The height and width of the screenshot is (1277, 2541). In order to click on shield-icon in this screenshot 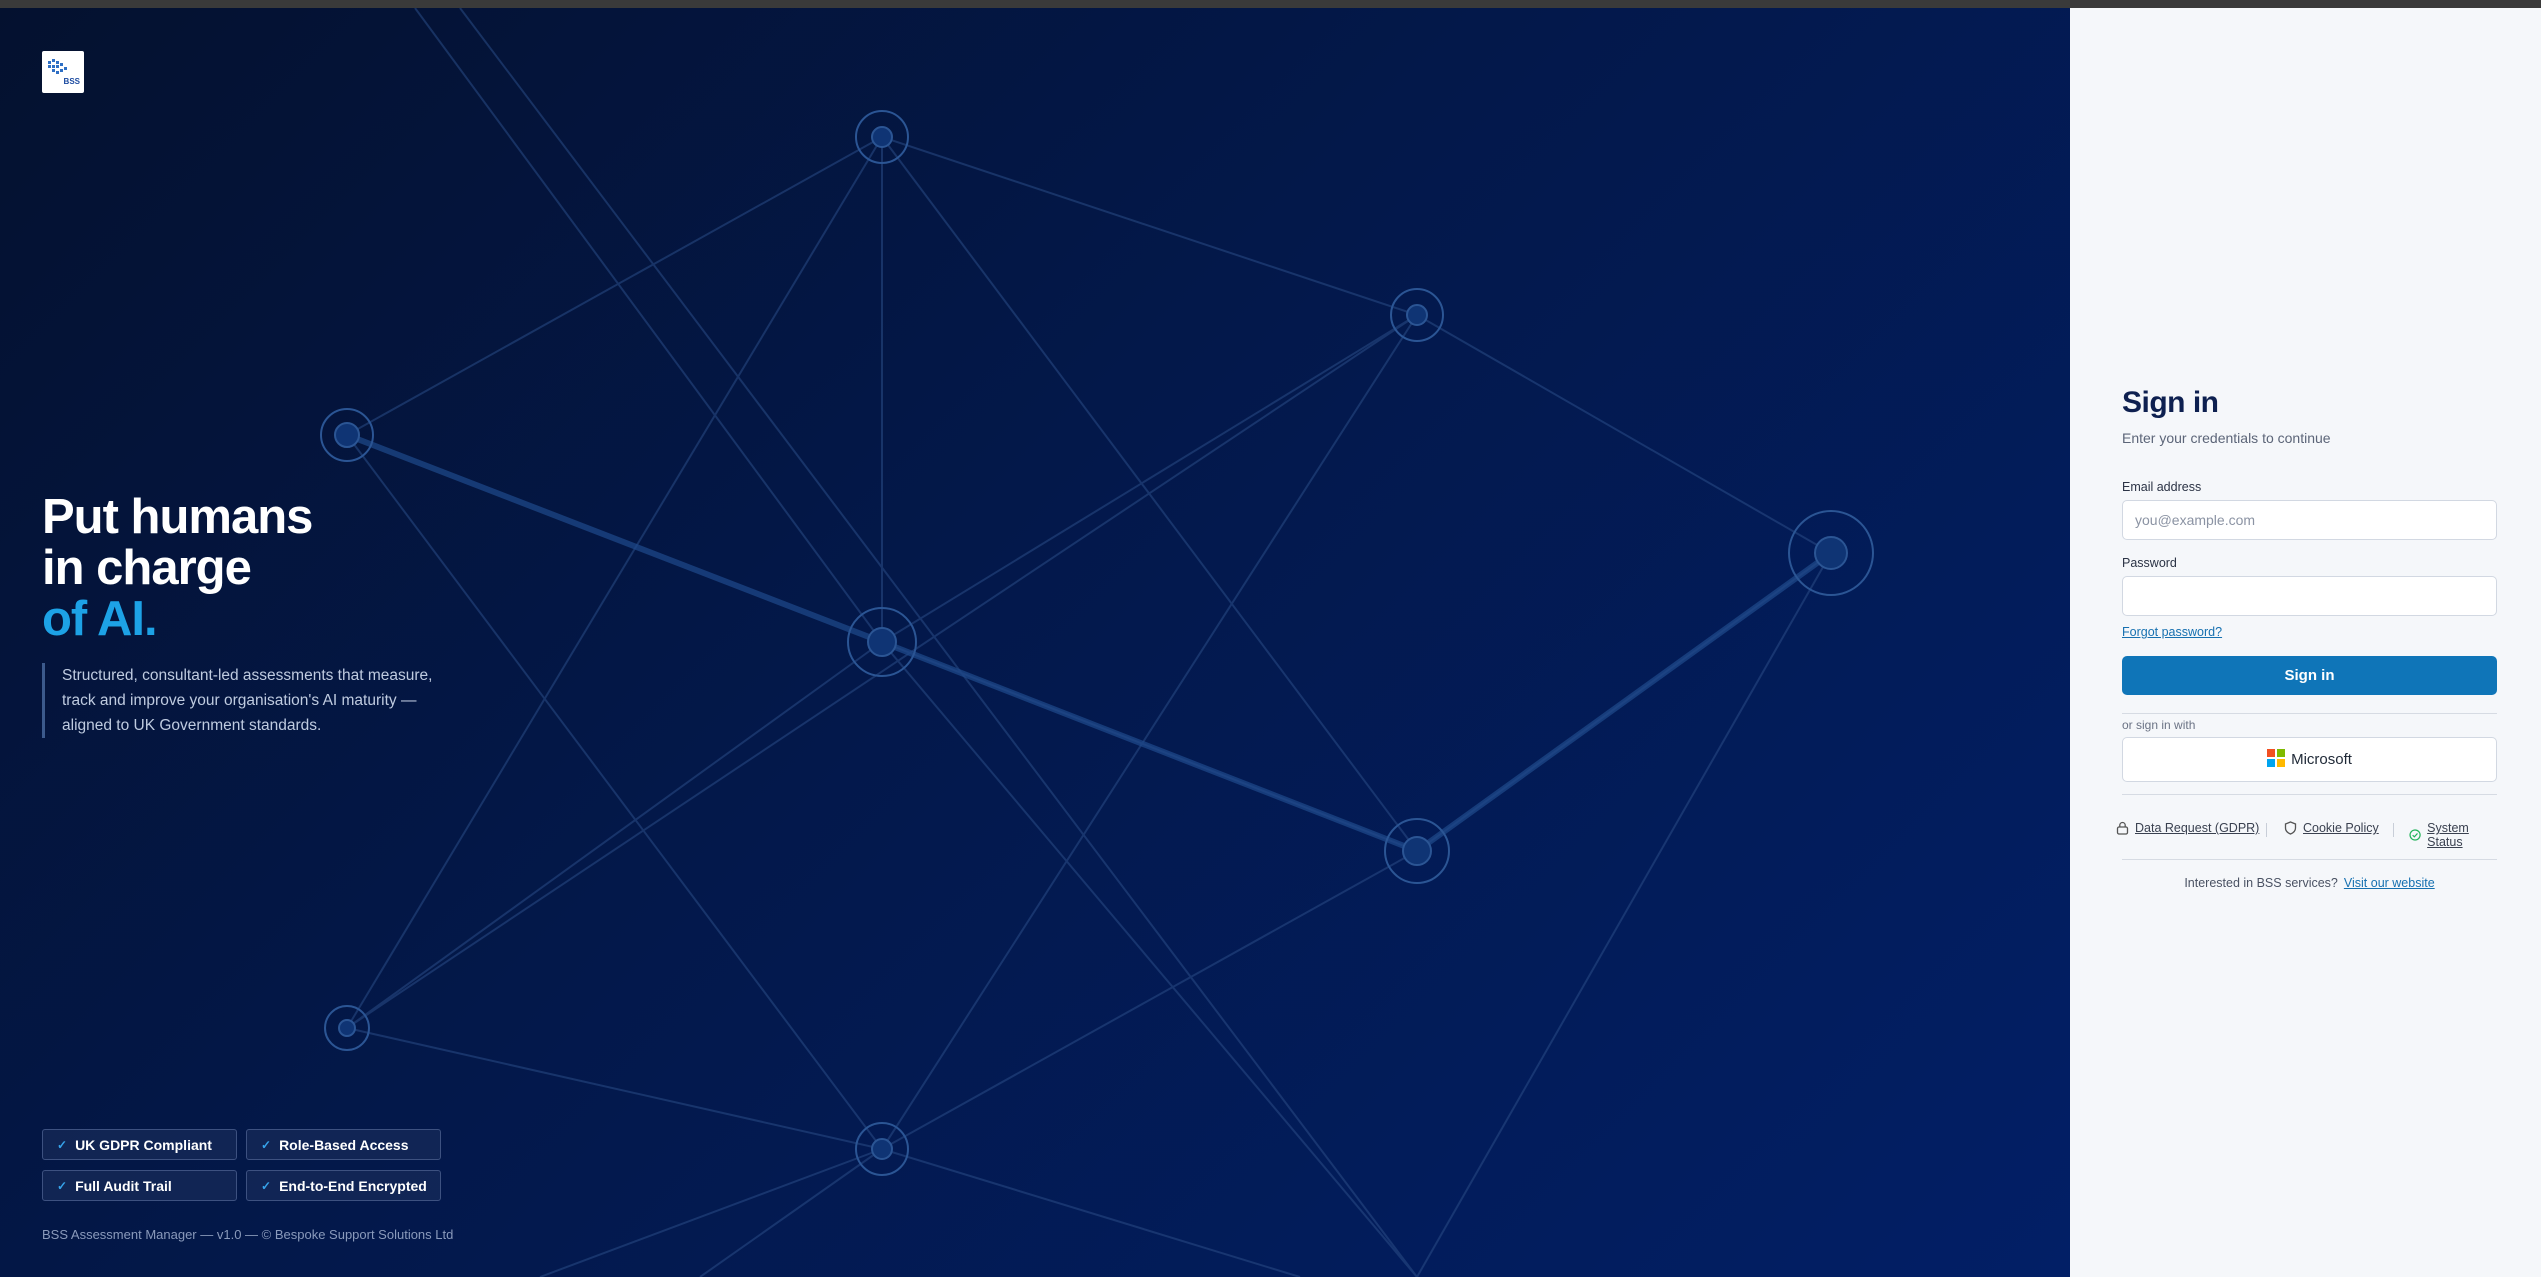, I will do `click(2290, 828)`.